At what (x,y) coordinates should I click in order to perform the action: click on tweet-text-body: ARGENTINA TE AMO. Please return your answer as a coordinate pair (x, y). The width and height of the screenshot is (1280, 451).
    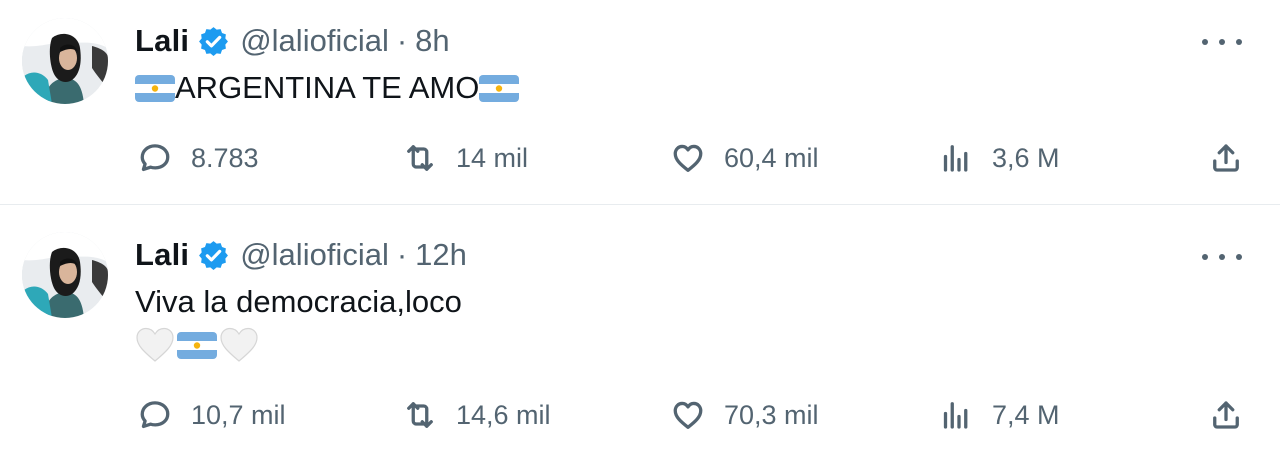
    Looking at the image, I should click on (327, 87).